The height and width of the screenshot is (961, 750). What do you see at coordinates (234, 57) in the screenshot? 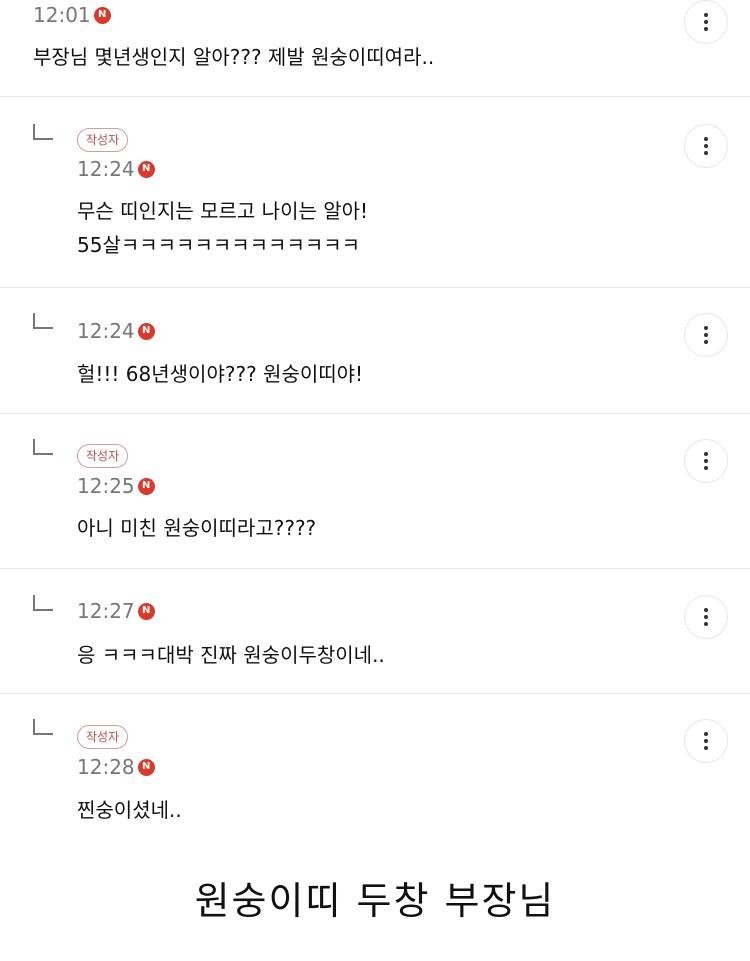
I see `comment-text: 부장님 몇년생인지 알아??? 제발 원숭이띠여라..` at bounding box center [234, 57].